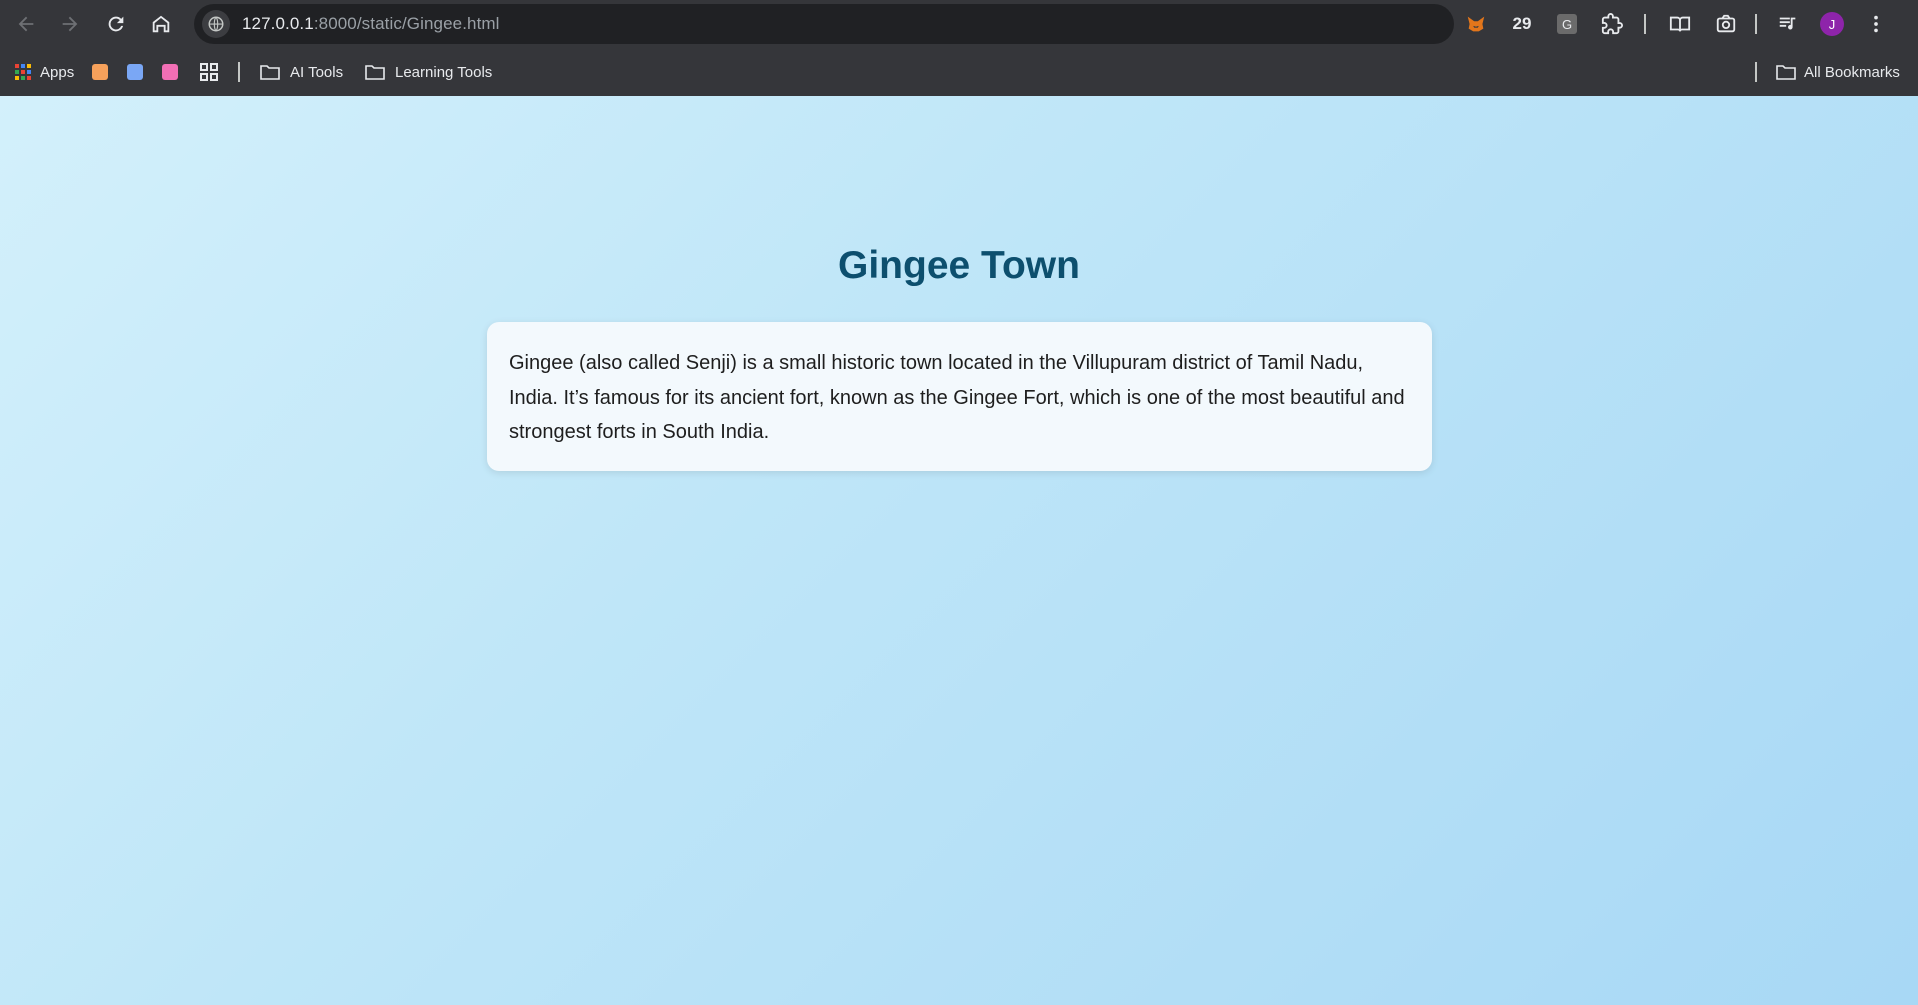 This screenshot has width=1918, height=1005. I want to click on g-extension-icon: G, so click(1567, 24).